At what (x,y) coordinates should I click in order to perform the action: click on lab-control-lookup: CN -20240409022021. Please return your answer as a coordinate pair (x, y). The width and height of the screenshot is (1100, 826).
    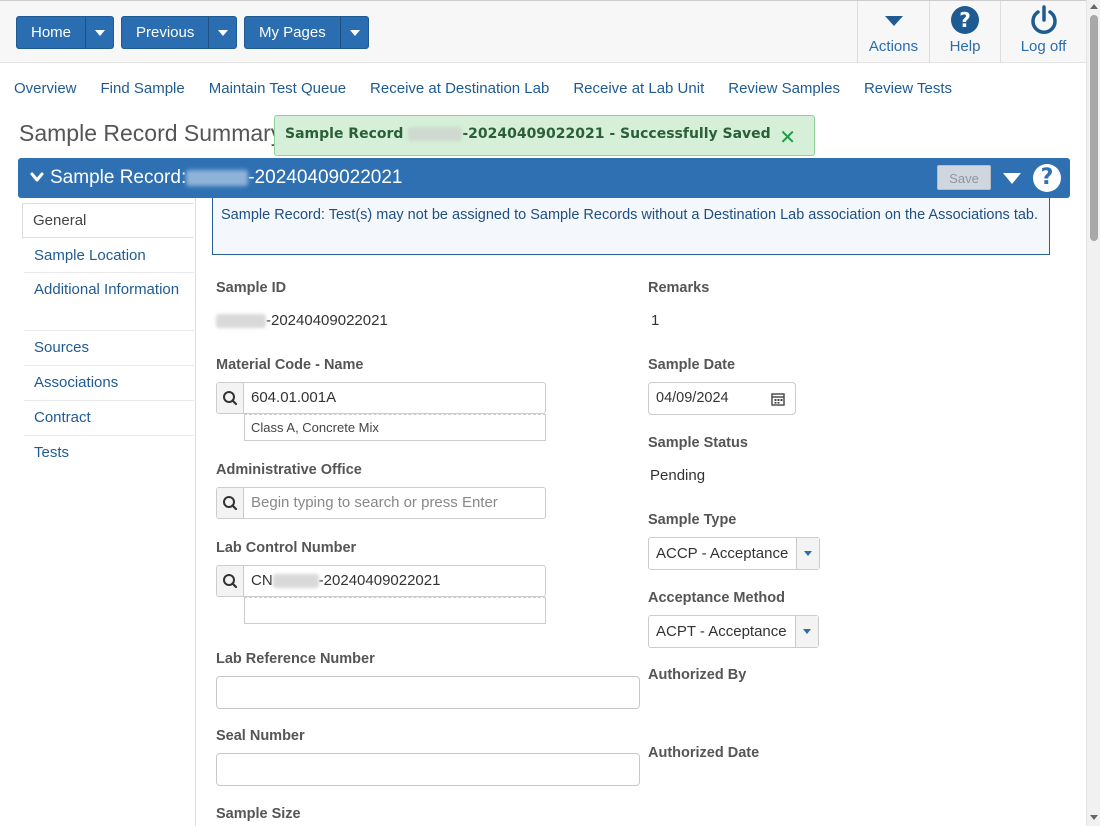
    Looking at the image, I should click on (381, 581).